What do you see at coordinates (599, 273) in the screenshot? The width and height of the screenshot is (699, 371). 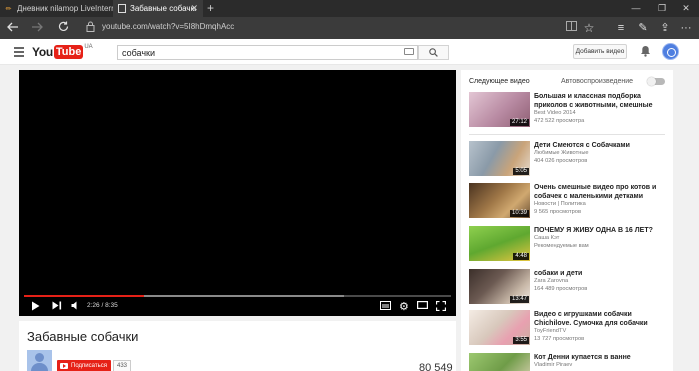 I see `related-video-title: собаки и дети` at bounding box center [599, 273].